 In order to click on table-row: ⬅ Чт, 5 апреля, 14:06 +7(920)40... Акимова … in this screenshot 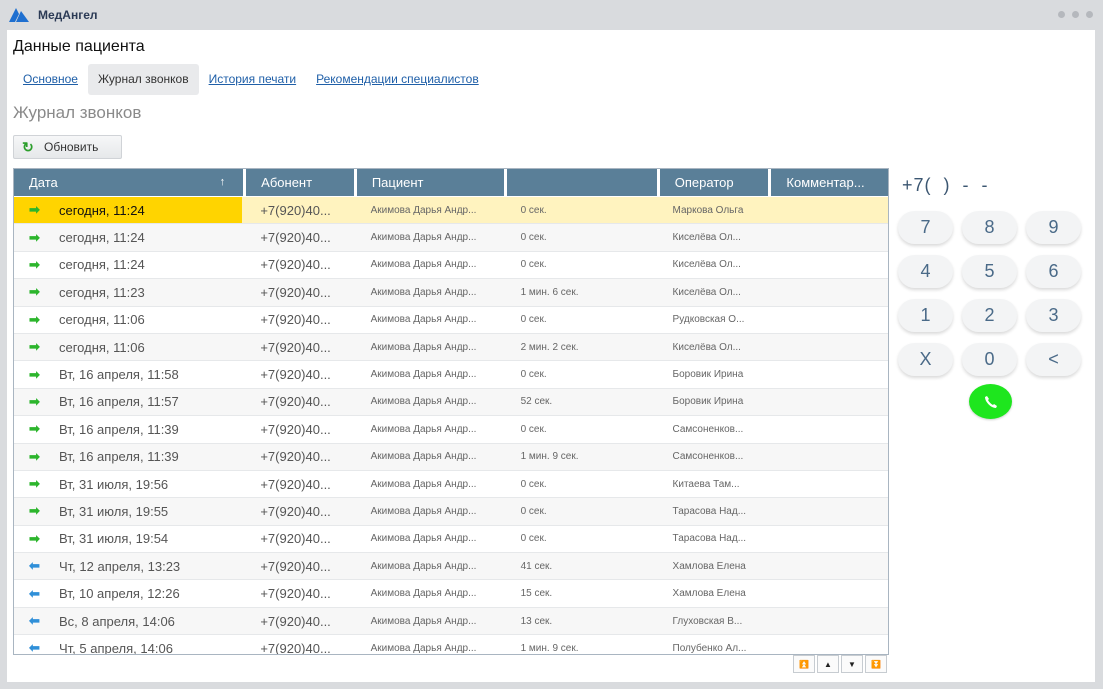, I will do `click(451, 644)`.